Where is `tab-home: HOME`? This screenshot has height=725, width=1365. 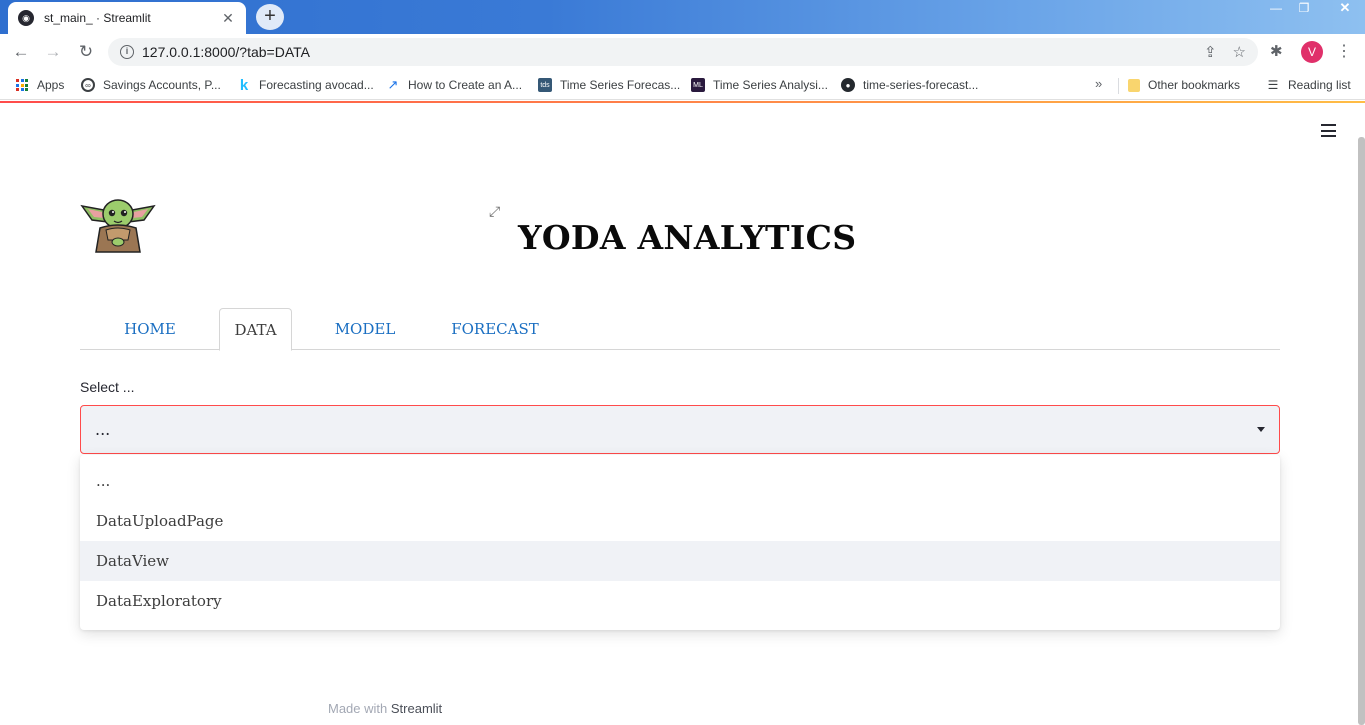 tab-home: HOME is located at coordinates (150, 329).